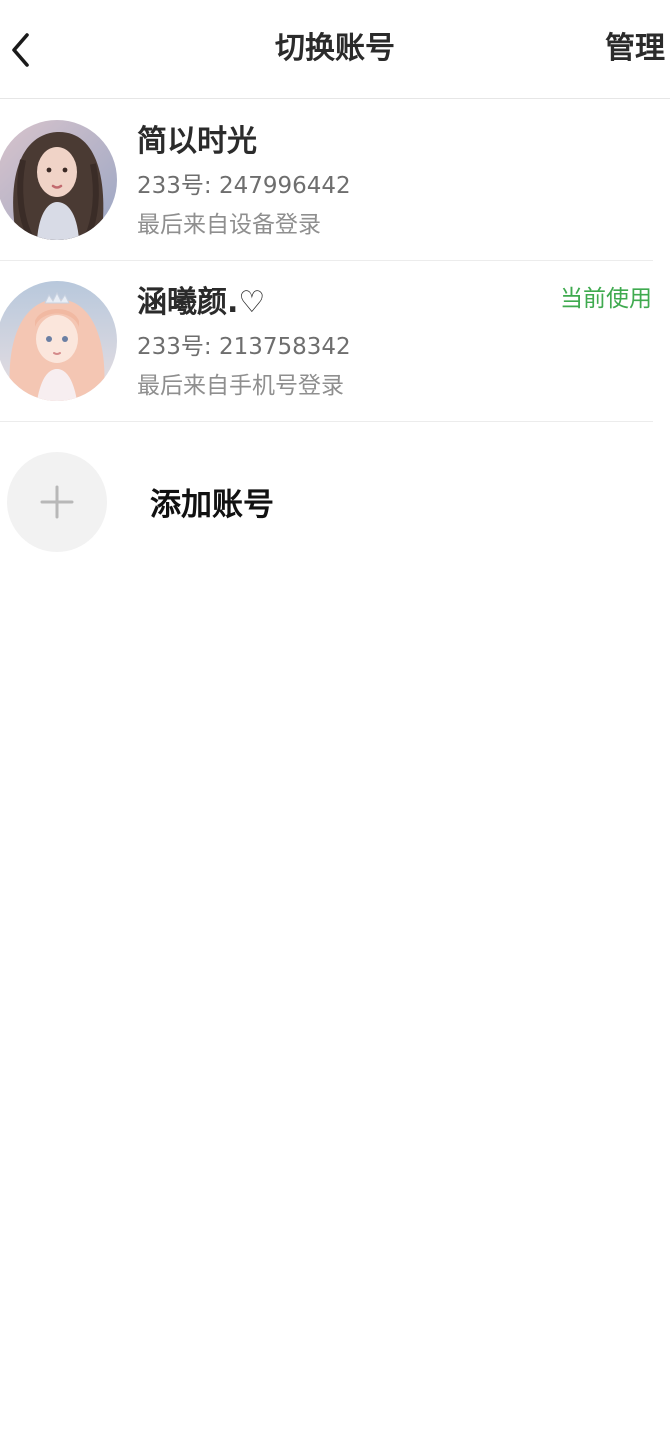 This screenshot has width=670, height=1437. Describe the element at coordinates (212, 505) in the screenshot. I see `add-account-label: 添加账号` at that location.